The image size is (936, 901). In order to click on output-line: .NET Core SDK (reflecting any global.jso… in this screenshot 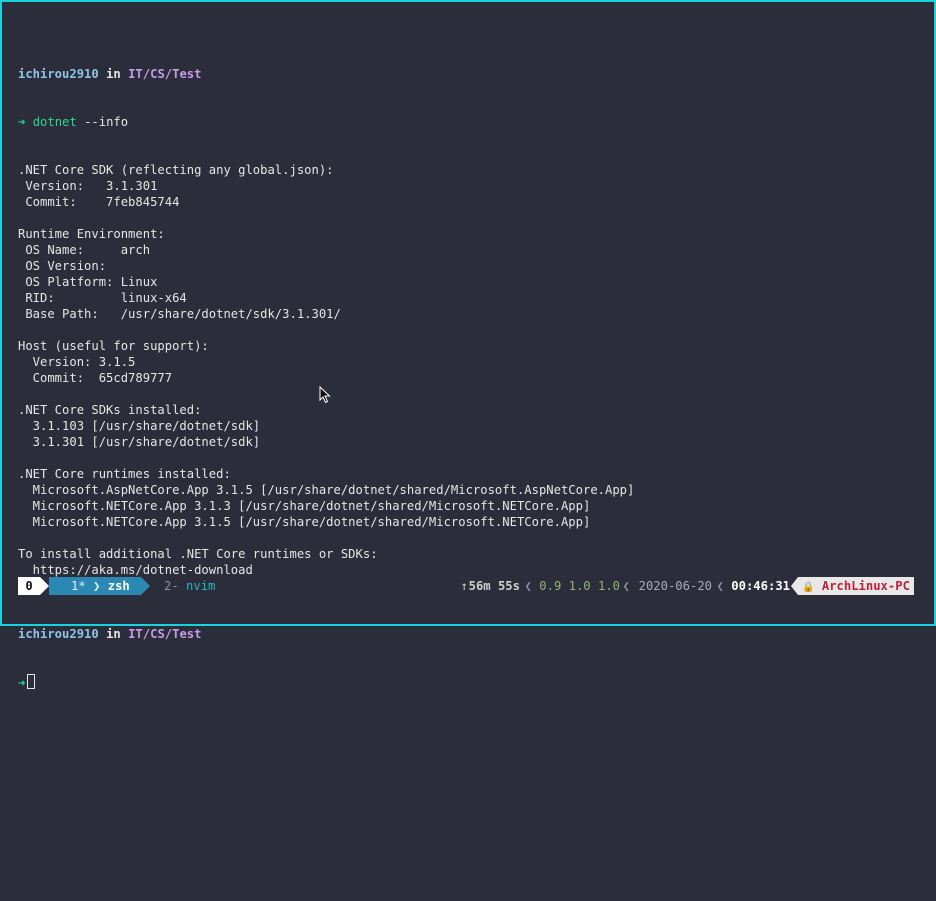, I will do `click(176, 170)`.